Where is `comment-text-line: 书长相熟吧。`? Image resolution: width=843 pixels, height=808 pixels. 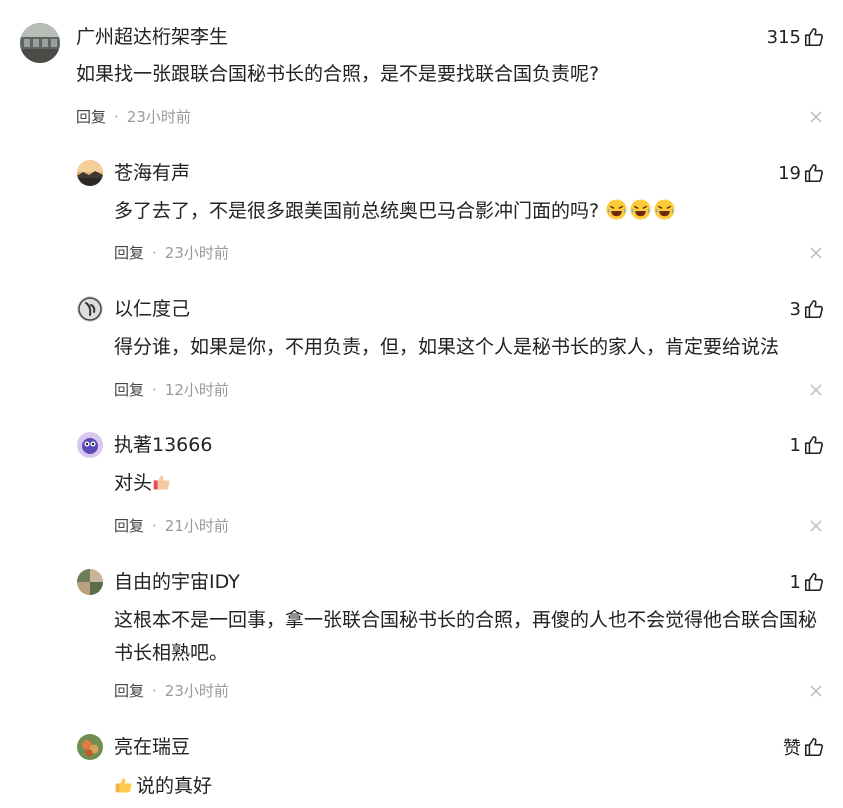 comment-text-line: 书长相熟吧。 is located at coordinates (171, 653).